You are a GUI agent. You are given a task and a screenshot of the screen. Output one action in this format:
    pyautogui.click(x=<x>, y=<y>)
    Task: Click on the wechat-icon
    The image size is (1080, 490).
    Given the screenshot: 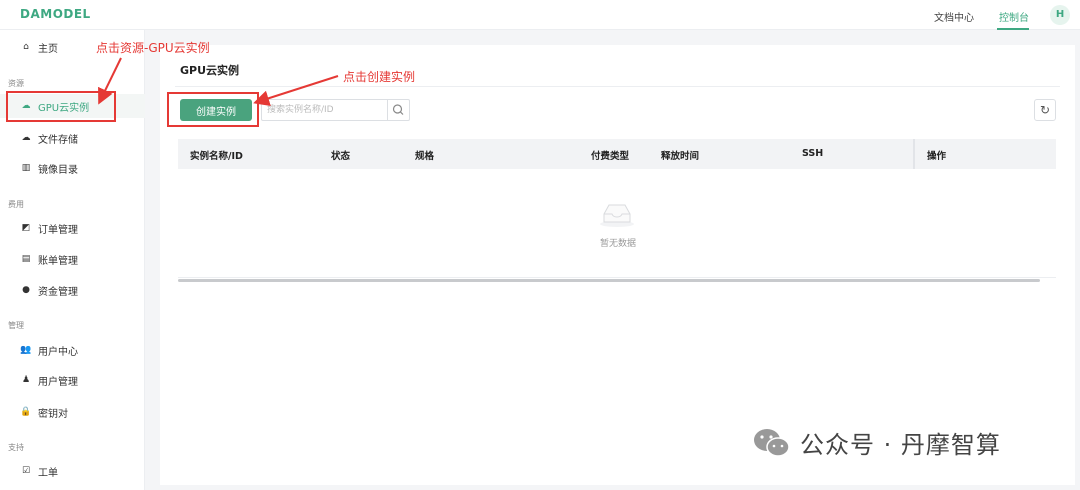 What is the action you would take?
    pyautogui.click(x=772, y=442)
    